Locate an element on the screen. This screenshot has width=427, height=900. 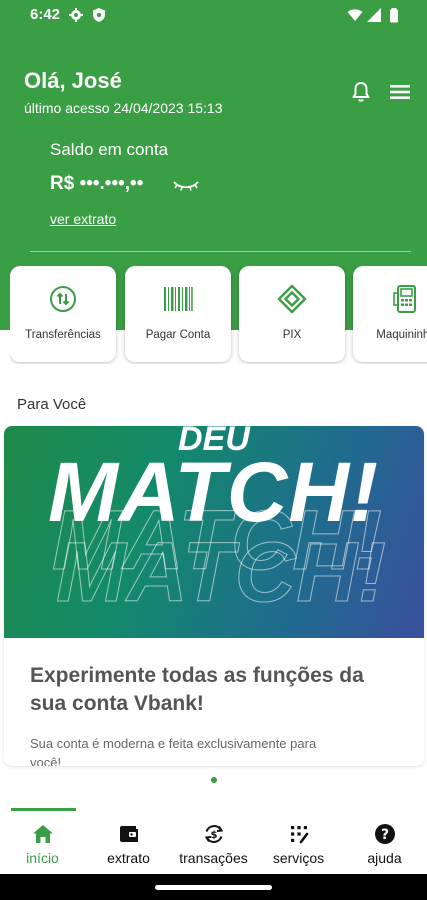
nav-label: ajuda is located at coordinates (384, 858).